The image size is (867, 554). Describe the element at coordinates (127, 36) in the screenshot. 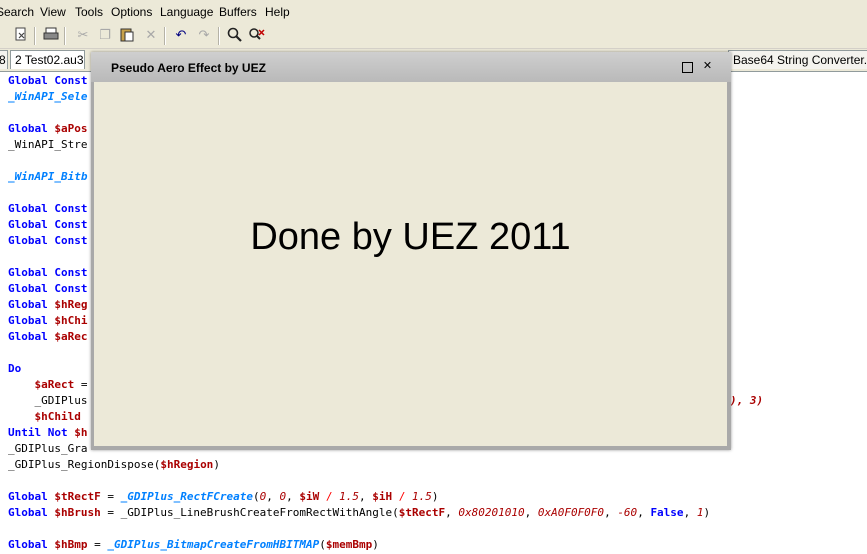

I see `paste-icon` at that location.